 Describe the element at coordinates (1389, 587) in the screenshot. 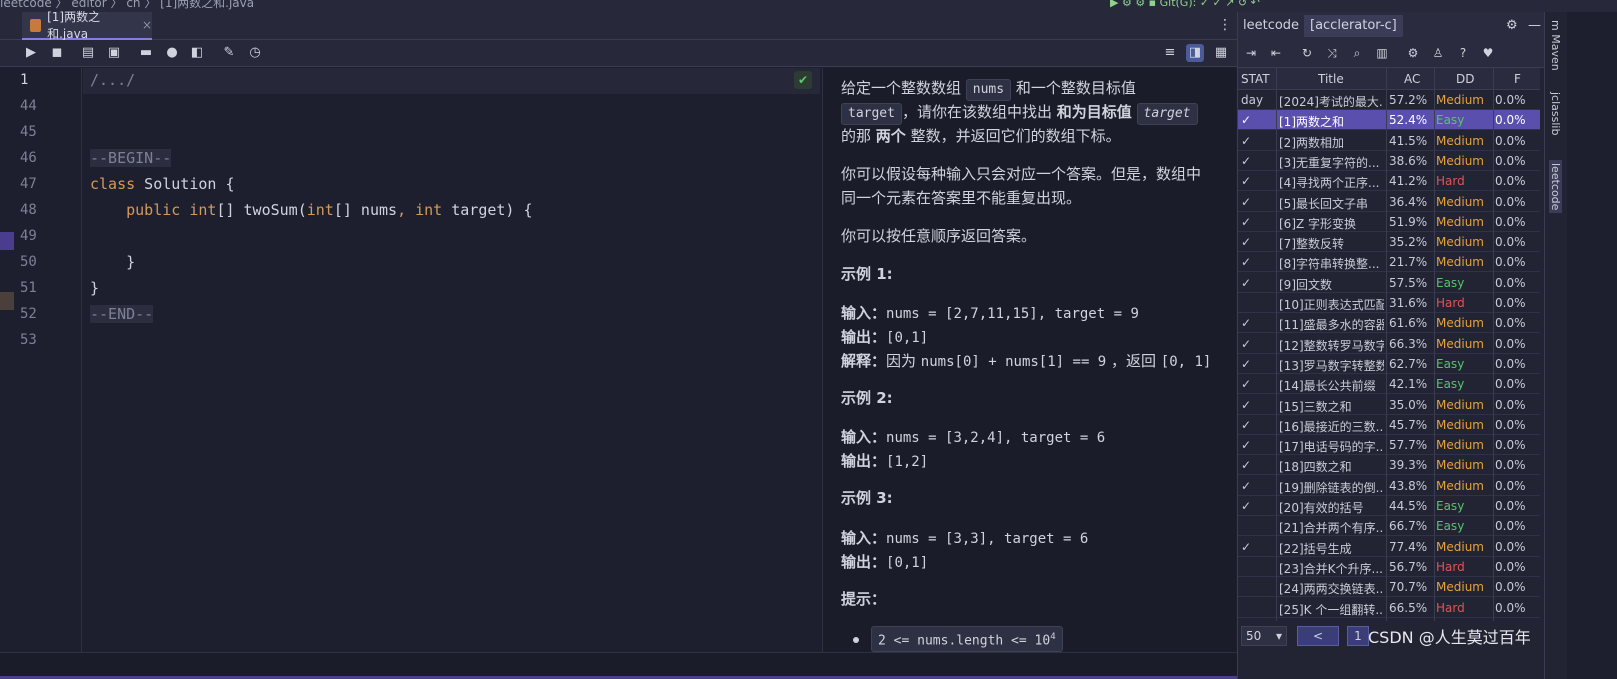

I see `table-row: [24]两两交换链表... 70.7% Medium 0.0%` at that location.